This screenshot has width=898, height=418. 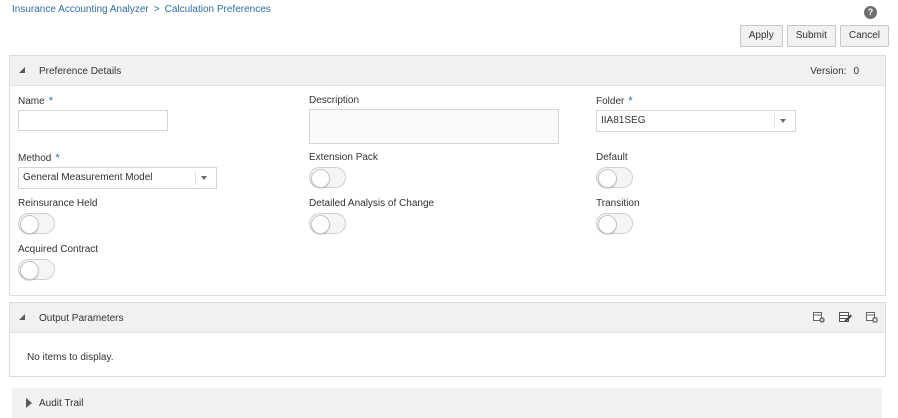 What do you see at coordinates (614, 223) in the screenshot?
I see `transition-toggle` at bounding box center [614, 223].